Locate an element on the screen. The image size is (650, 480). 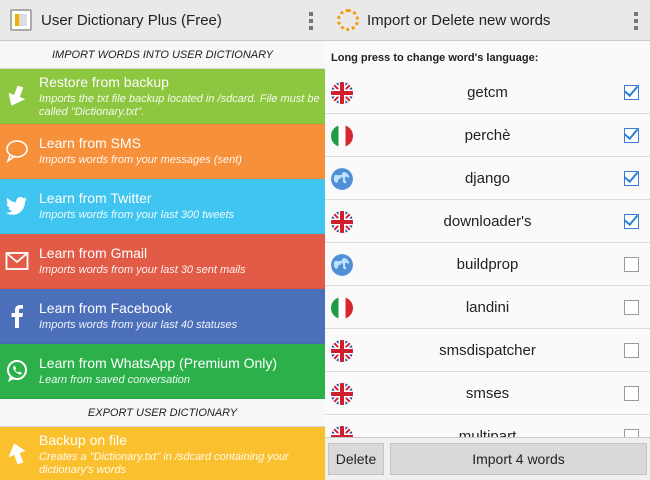
menu-item-subtitle: Learn from saved conversation is located at coordinates (115, 380).